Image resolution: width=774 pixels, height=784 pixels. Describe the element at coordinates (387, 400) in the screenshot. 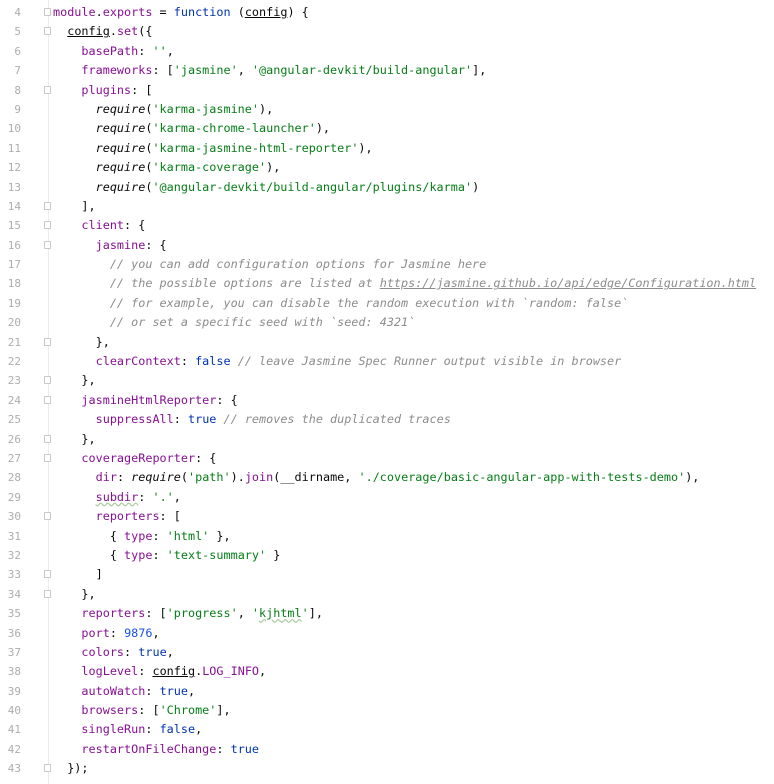

I see `code-line: 24 jasmineHtmlReporter: {` at that location.